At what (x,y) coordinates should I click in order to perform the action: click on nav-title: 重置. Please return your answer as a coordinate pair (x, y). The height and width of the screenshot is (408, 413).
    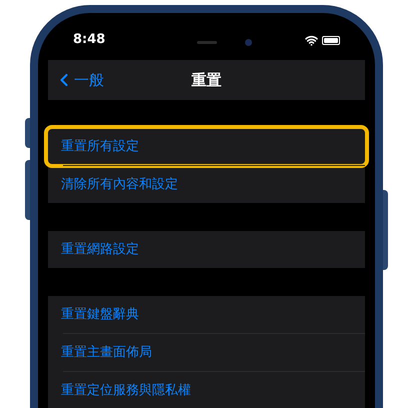
    Looking at the image, I should click on (207, 80).